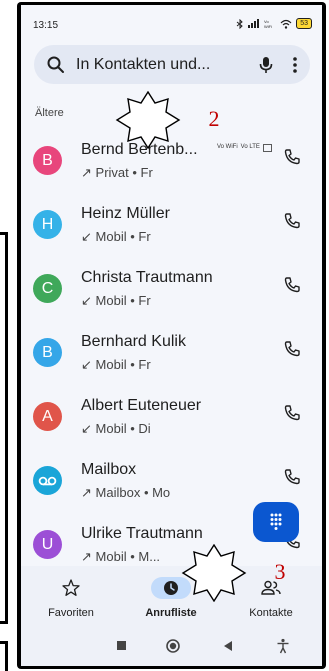 This screenshot has width=329, height=671. I want to click on star-icon, so click(71, 587).